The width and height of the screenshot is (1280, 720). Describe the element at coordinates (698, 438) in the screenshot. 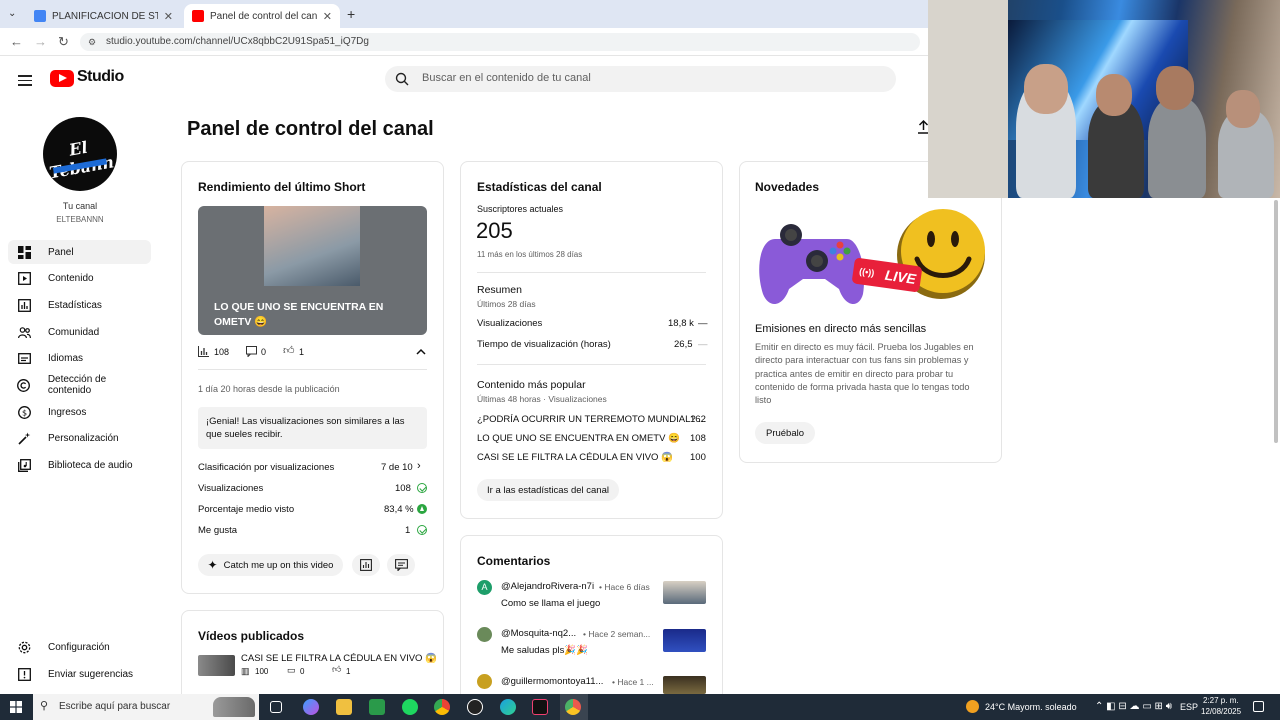

I see `popular-item-value: 108` at that location.